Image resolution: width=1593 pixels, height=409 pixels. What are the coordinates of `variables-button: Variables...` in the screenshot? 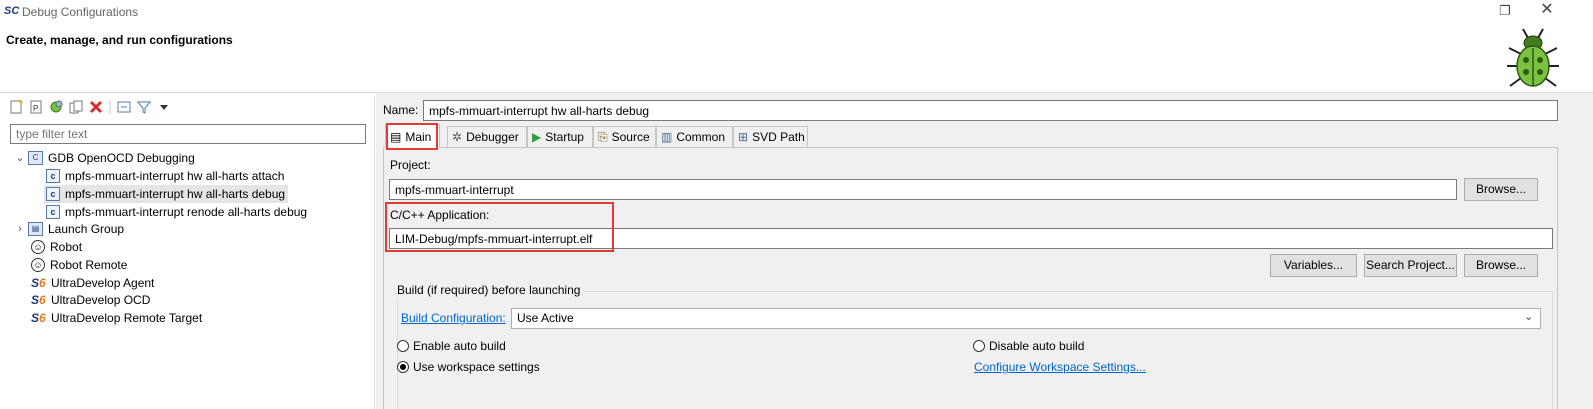 It's located at (1313, 265).